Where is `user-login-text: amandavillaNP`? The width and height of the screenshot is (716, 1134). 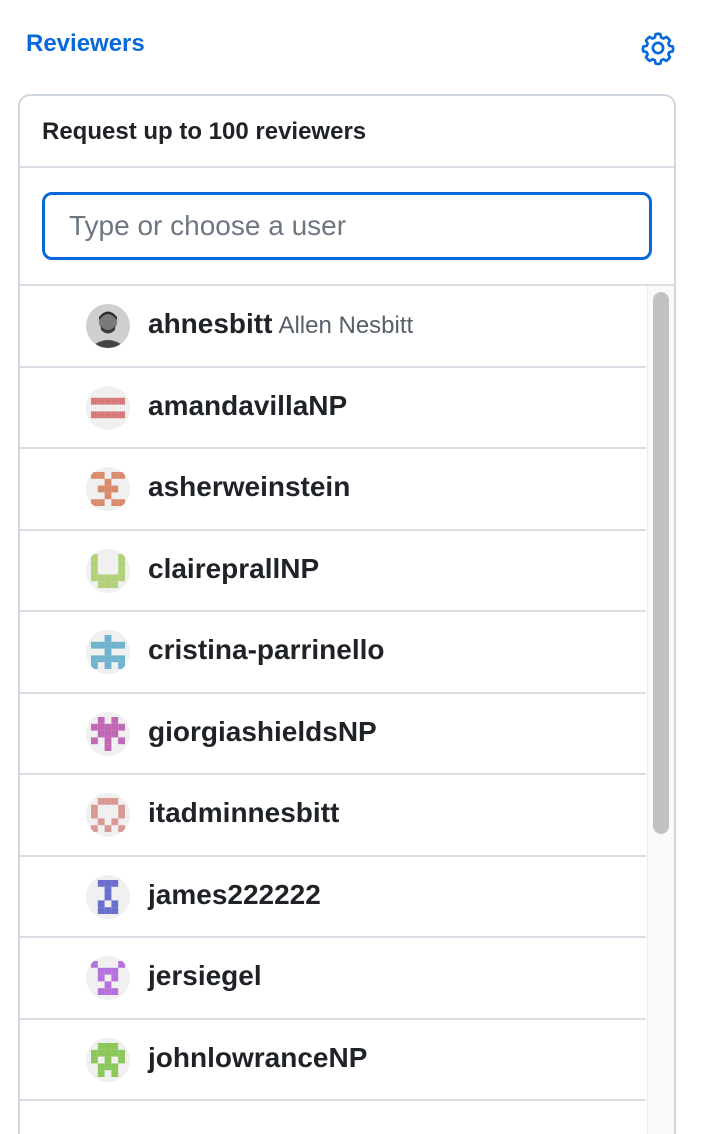
user-login-text: amandavillaNP is located at coordinates (248, 405).